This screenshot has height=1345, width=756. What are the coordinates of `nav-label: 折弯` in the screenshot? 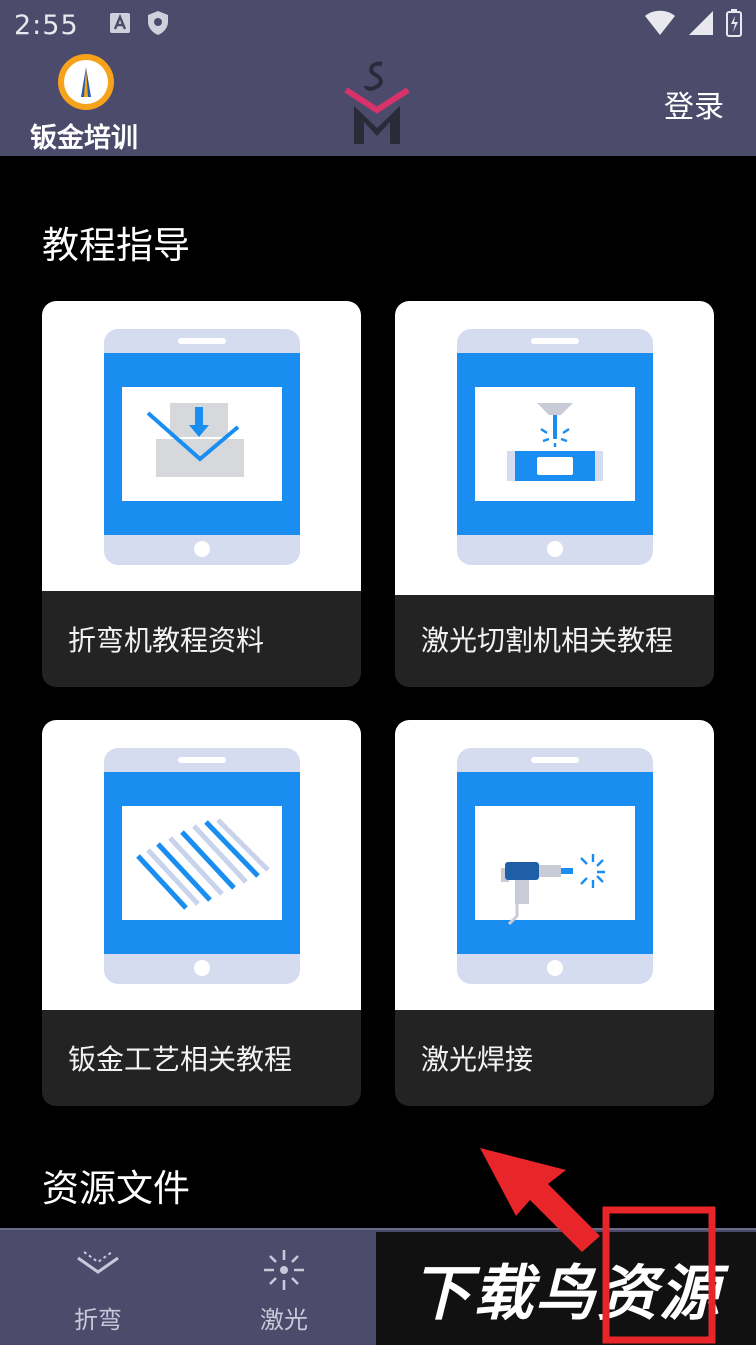 It's located at (98, 1320).